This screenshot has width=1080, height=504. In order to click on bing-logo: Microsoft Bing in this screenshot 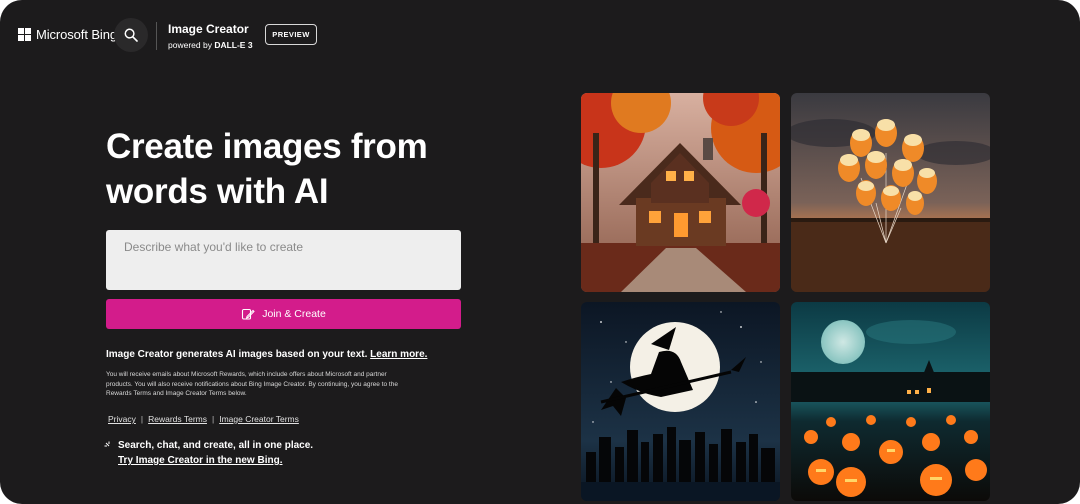, I will do `click(67, 34)`.